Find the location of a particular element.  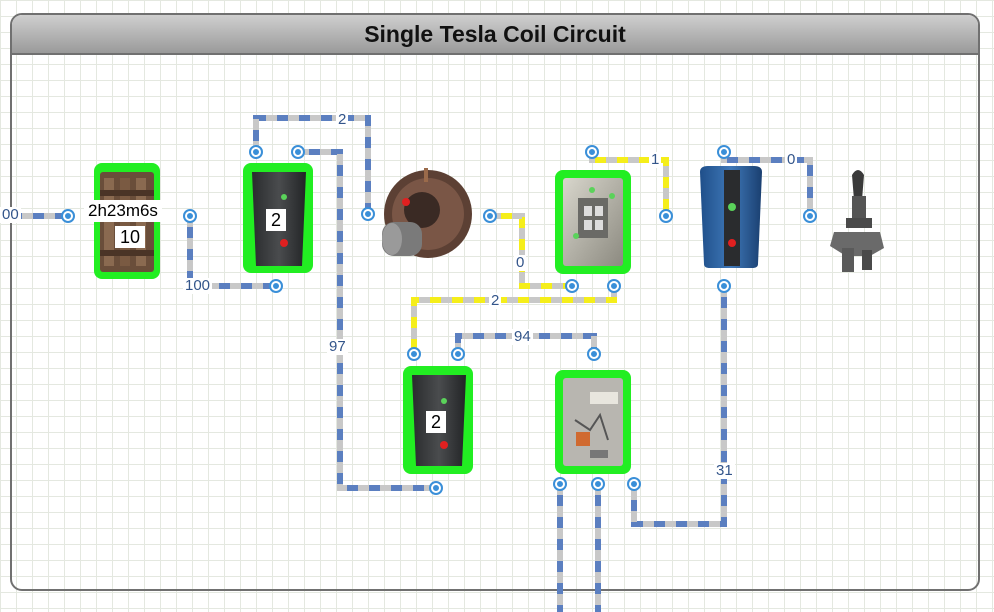

wire-label-battery-down: 31 is located at coordinates (724, 470).